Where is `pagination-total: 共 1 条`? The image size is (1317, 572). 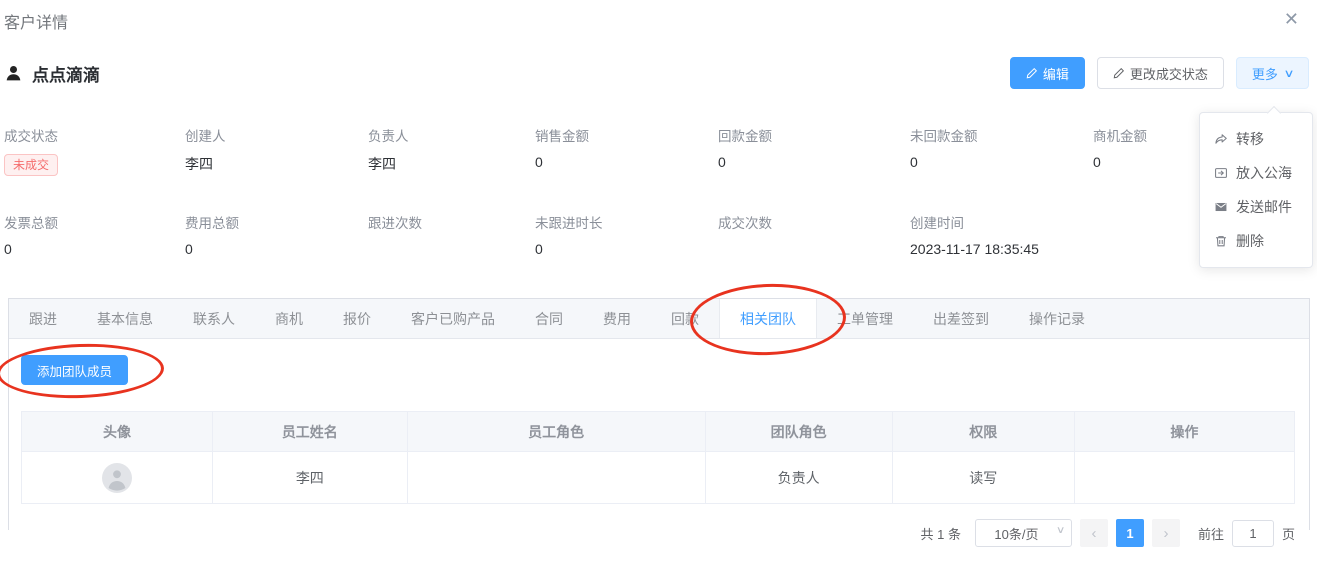
pagination-total: 共 1 条 is located at coordinates (940, 534).